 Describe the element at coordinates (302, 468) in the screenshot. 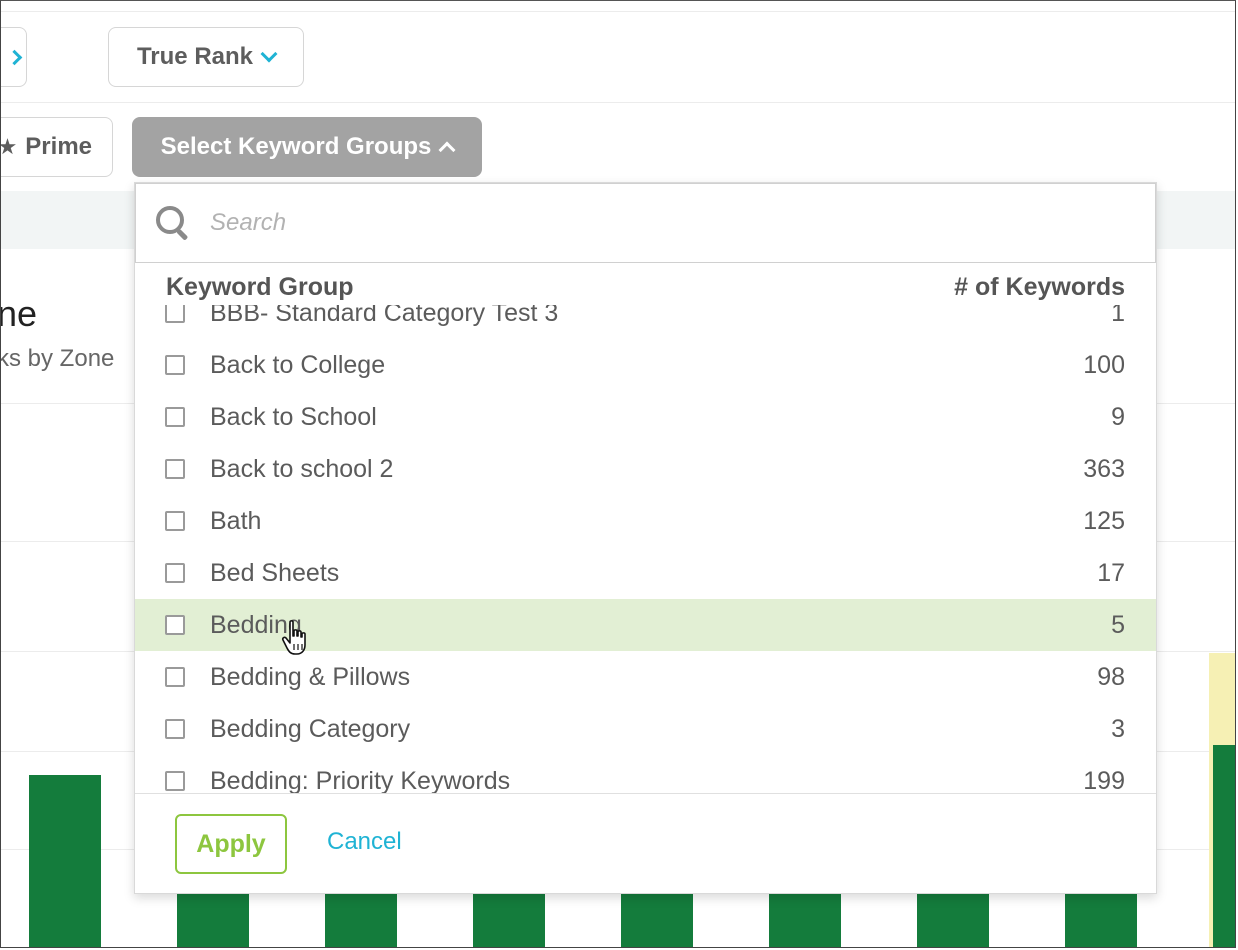

I see `keyword-group-name: Back to school 2` at that location.